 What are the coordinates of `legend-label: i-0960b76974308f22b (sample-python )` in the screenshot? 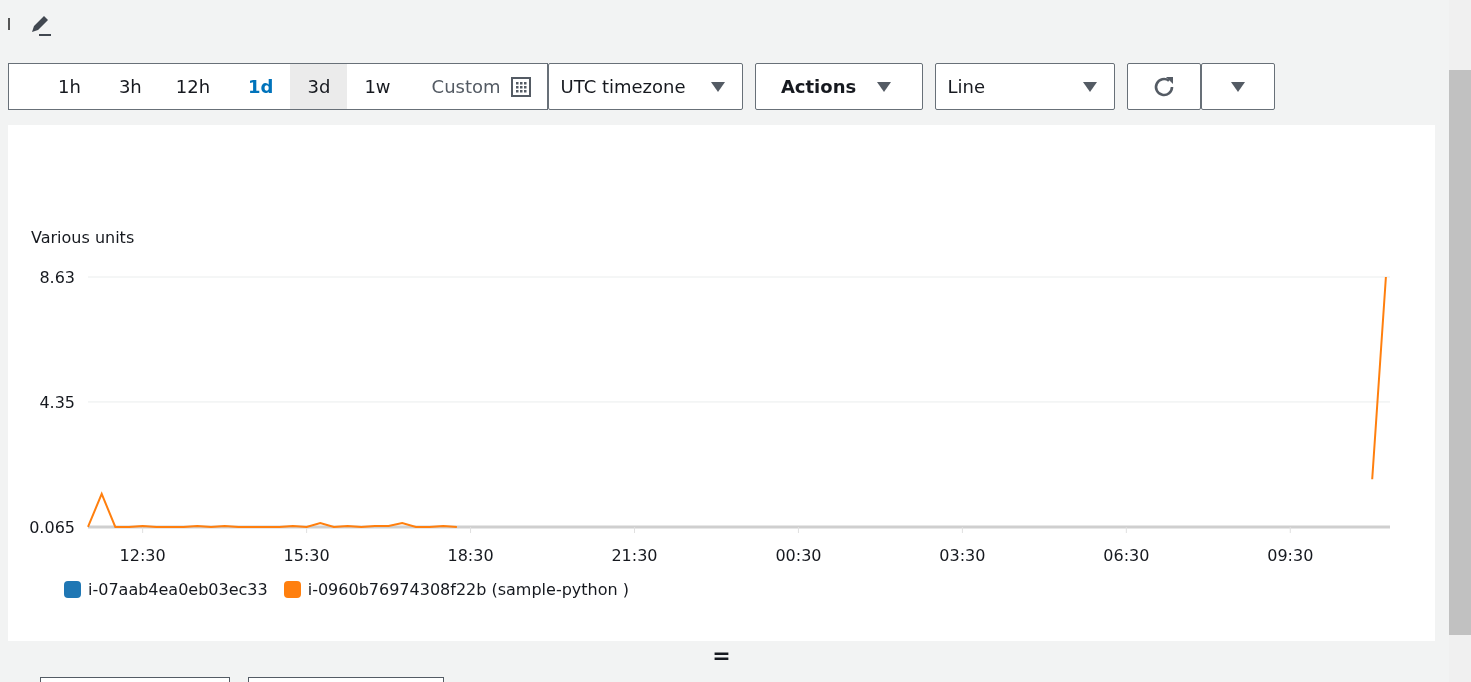 It's located at (468, 589).